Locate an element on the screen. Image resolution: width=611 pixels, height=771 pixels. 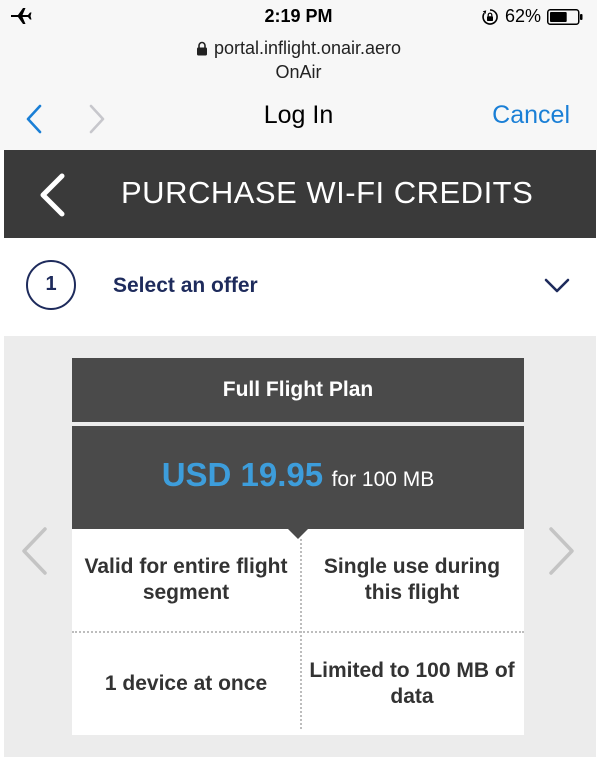
carousel-next-icon is located at coordinates (562, 551).